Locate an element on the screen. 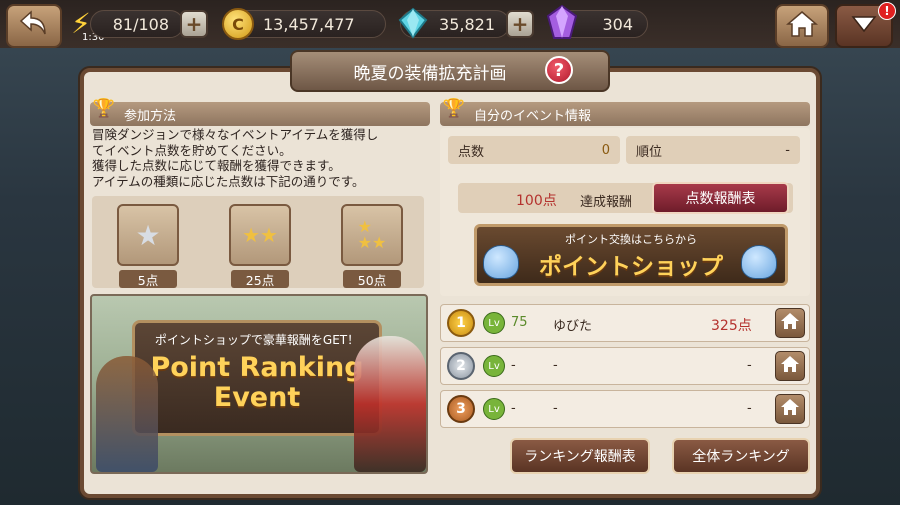 This screenshot has width=900, height=505. star-icon: ★ is located at coordinates (148, 235).